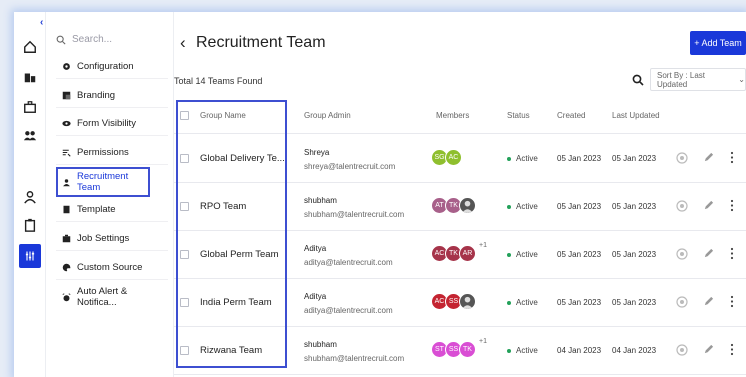 This screenshot has width=746, height=377. I want to click on menu-item-form-visibility: Form Visibility, so click(112, 124).